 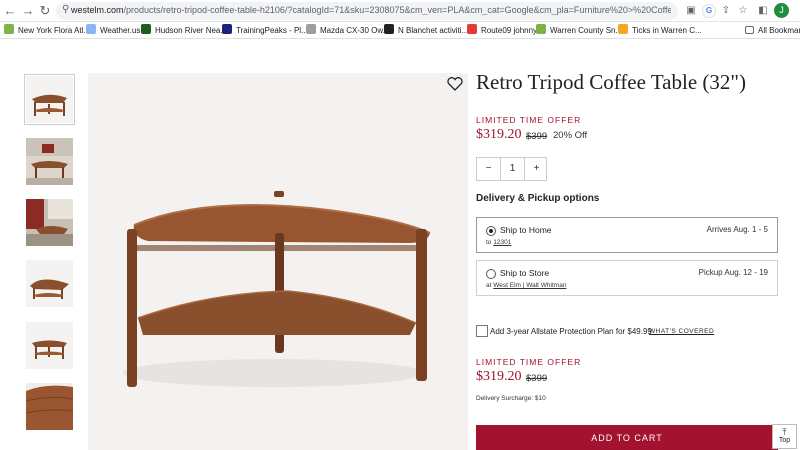 What do you see at coordinates (489, 242) in the screenshot?
I see `ship-home-prefix: to` at bounding box center [489, 242].